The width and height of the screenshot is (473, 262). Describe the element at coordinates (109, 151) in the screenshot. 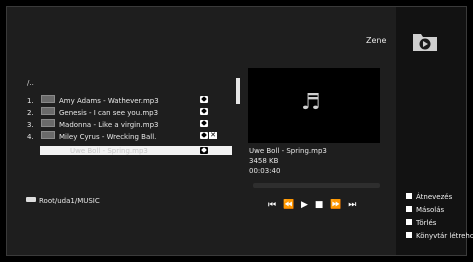

I see `item-label: Uwe Boll - Spring.mp3` at that location.